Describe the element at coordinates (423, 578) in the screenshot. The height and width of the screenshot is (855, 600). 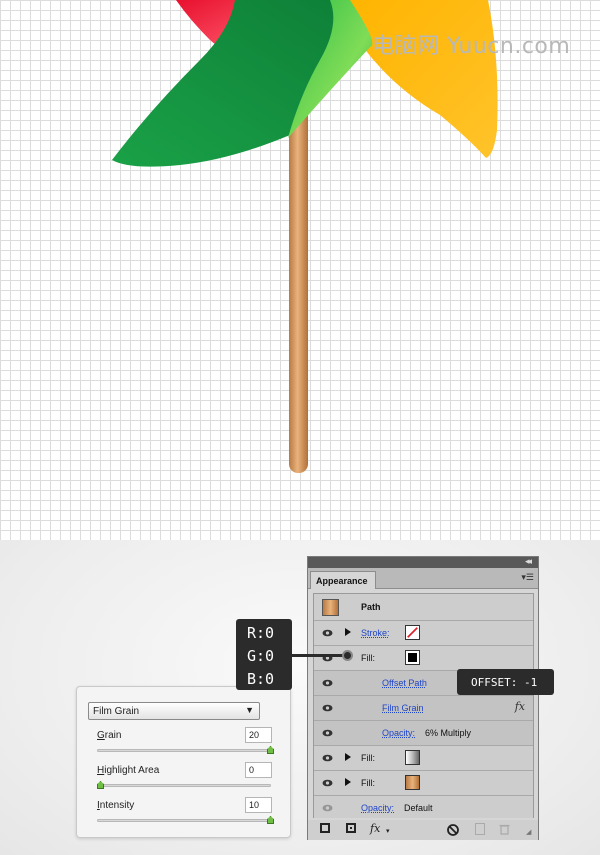
I see `panel-tab-bar: Appearance ▾☰` at that location.